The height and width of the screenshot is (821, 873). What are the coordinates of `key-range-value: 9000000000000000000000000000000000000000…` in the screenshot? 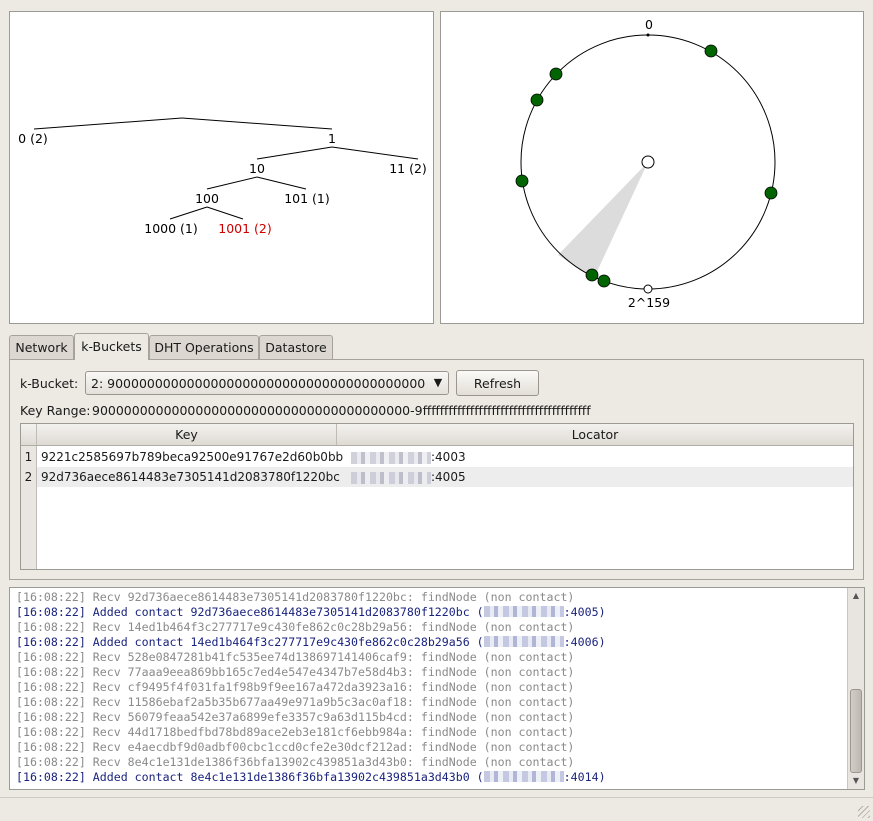 It's located at (341, 410).